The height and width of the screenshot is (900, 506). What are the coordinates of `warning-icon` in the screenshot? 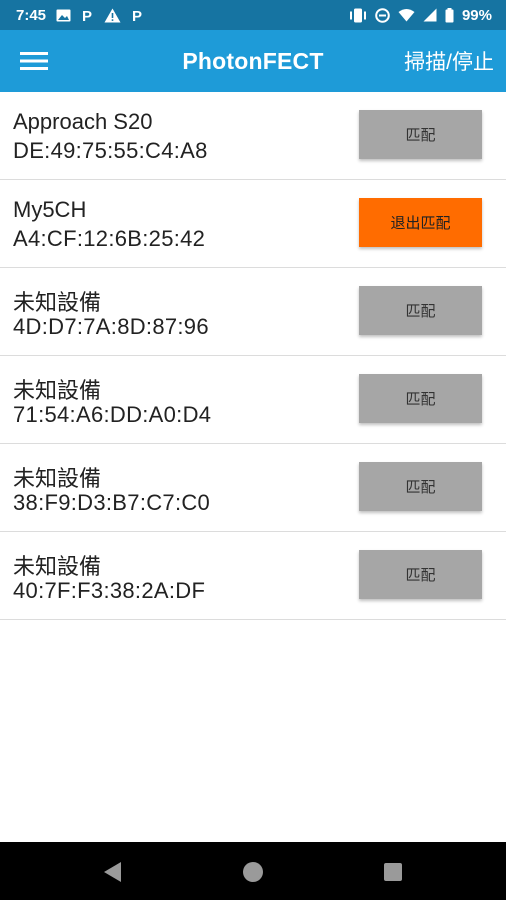 It's located at (112, 15).